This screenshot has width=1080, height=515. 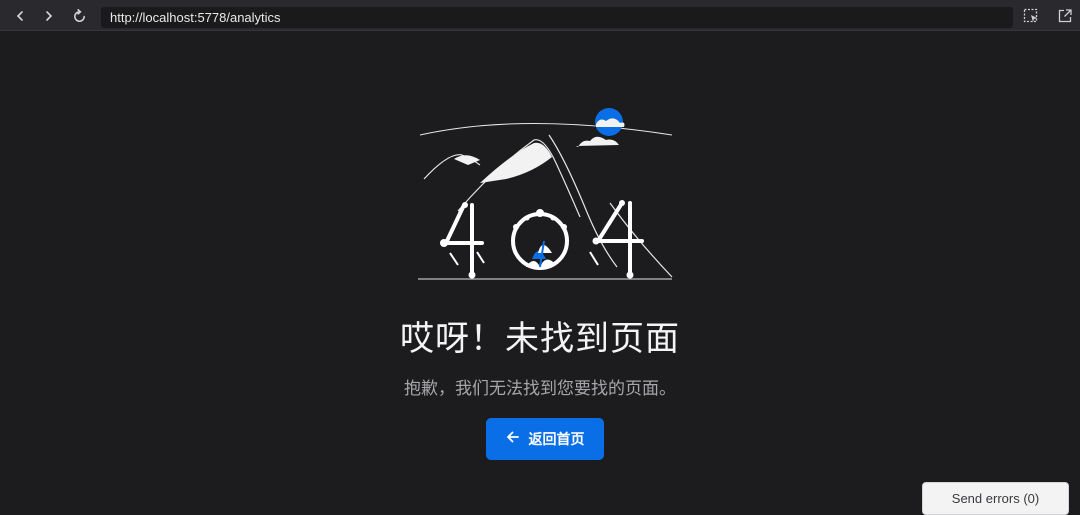 What do you see at coordinates (49, 16) in the screenshot?
I see `forward-arrow-icon` at bounding box center [49, 16].